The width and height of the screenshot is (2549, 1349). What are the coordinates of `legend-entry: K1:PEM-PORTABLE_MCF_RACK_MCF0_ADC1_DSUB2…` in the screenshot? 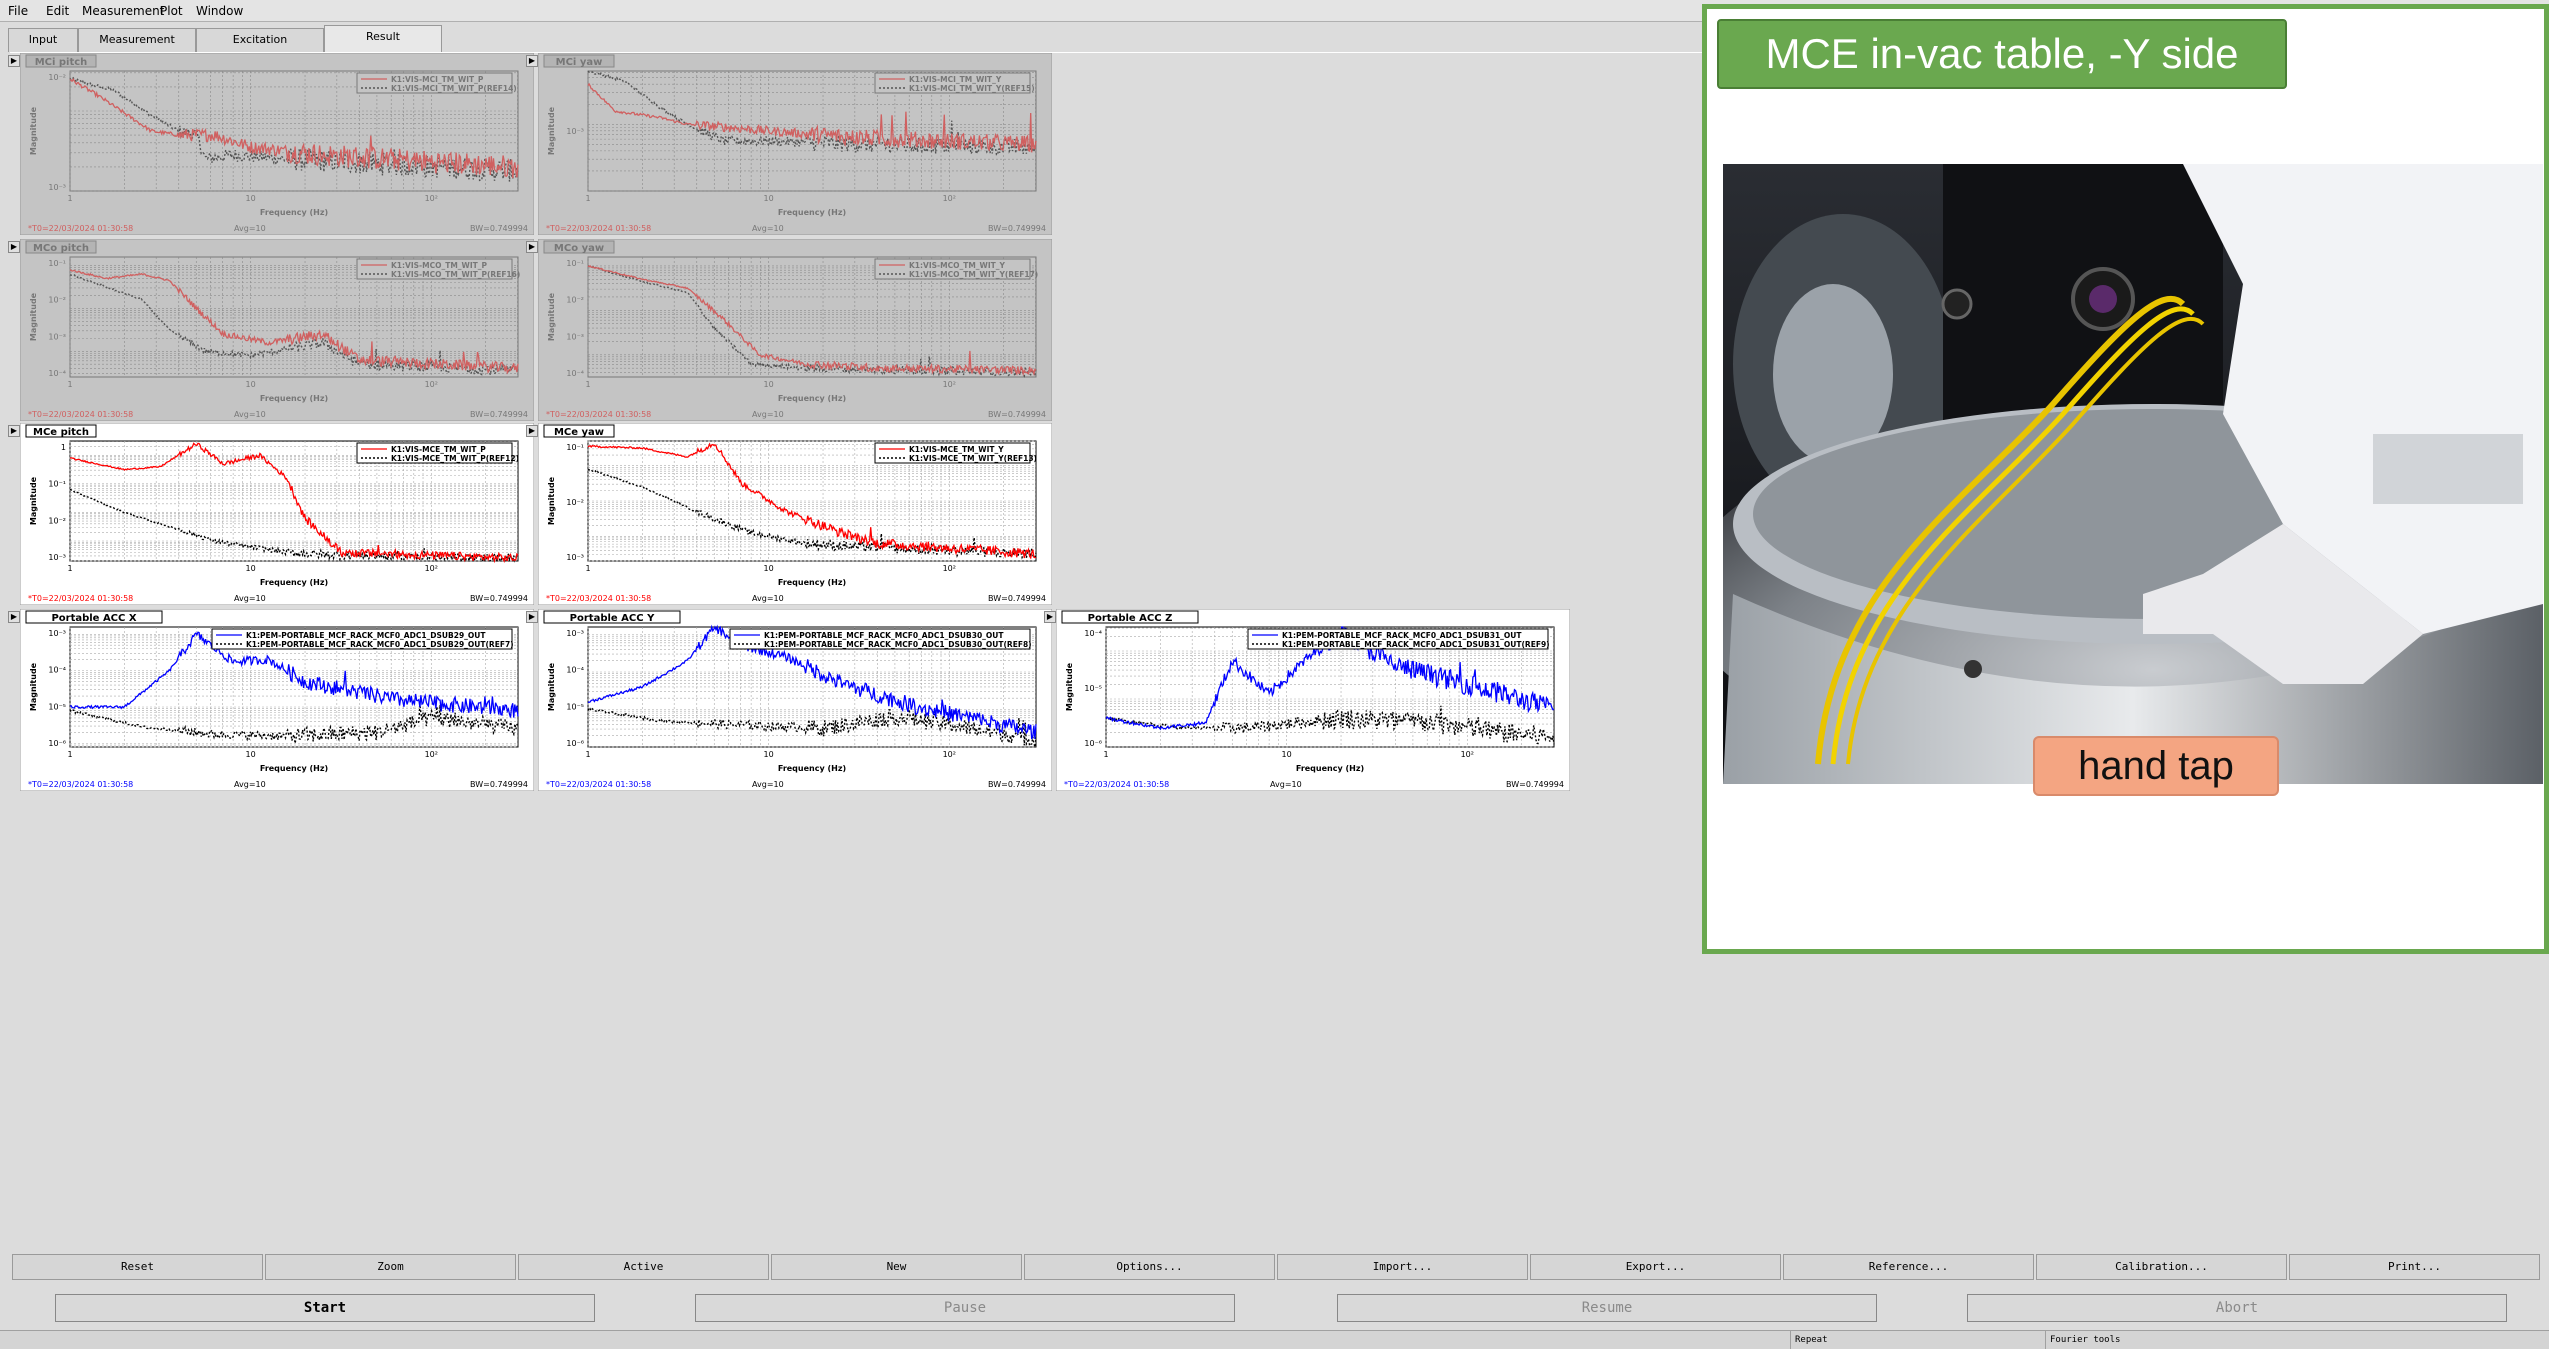 It's located at (366, 635).